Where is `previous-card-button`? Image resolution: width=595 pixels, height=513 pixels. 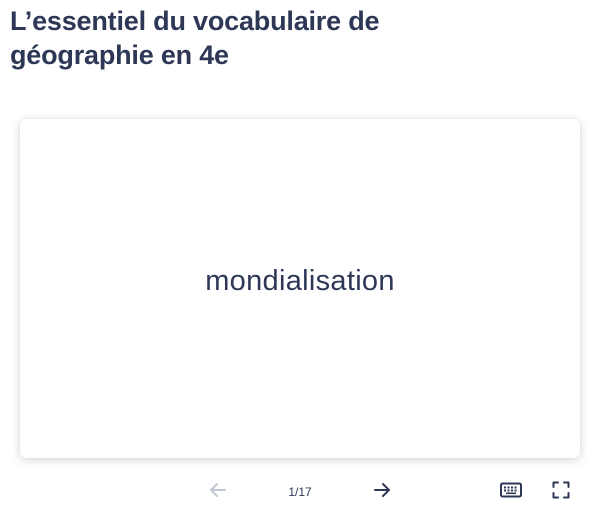 previous-card-button is located at coordinates (218, 490).